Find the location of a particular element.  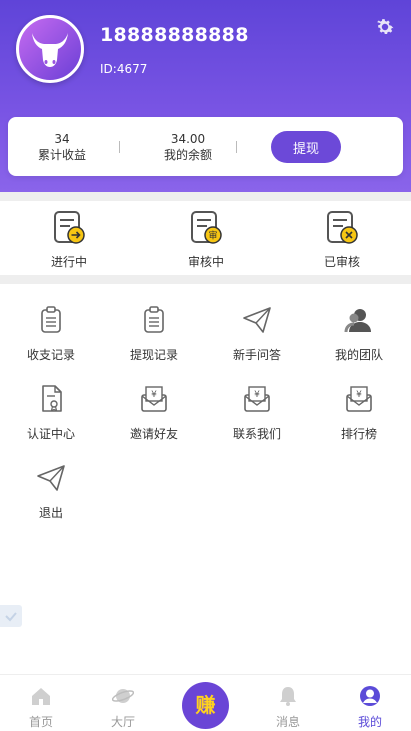

menu-label: 联系我们 is located at coordinates (256, 434).